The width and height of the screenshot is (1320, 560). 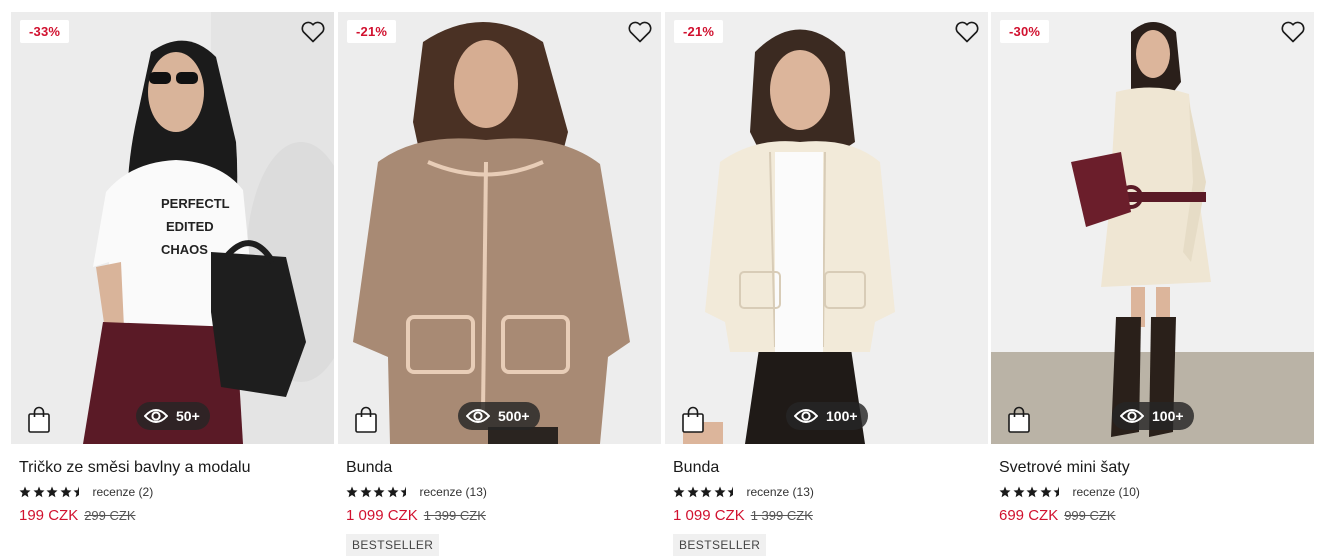 I want to click on product-name: Tričko ze směsi bavlny a modalu, so click(x=176, y=468).